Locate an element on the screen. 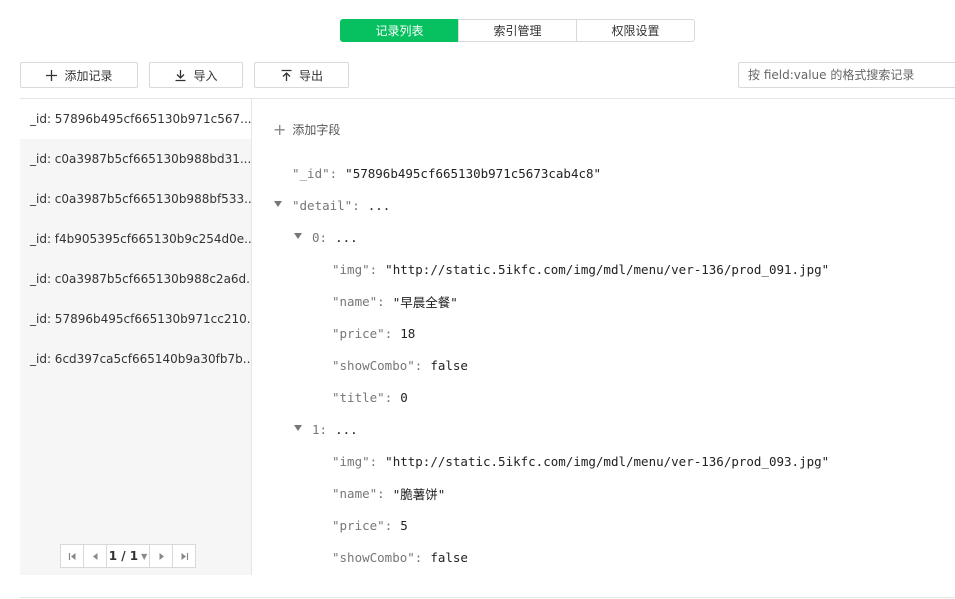 Image resolution: width=955 pixels, height=599 pixels. field-value: "脆薯饼" is located at coordinates (419, 493).